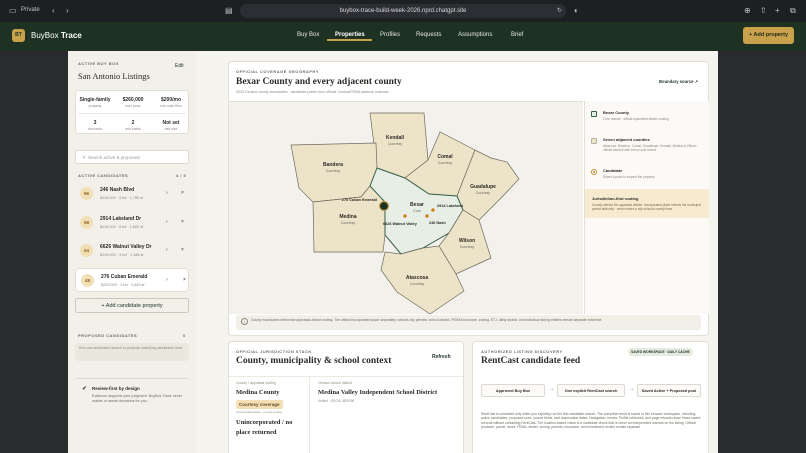 This screenshot has width=806, height=453. Describe the element at coordinates (522, 351) in the screenshot. I see `listing-label: AUTHORIZED LISTING DISCOVERY` at that location.